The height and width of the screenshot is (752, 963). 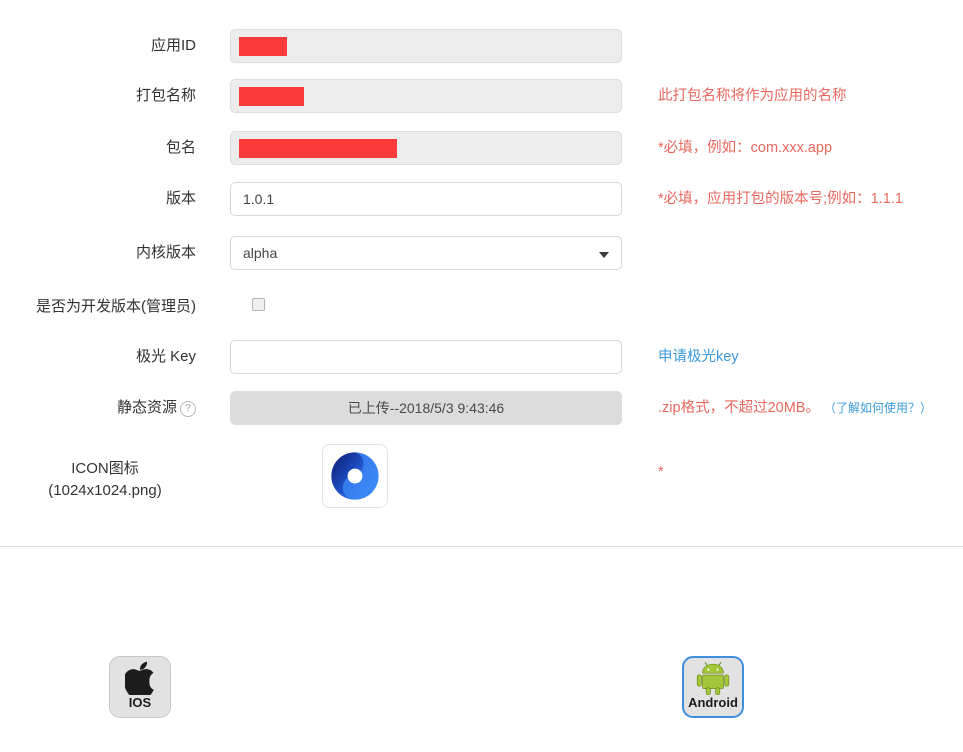 I want to click on hint-static-resource: .zip格式，不超过20MB。 （了解如何使用？）, so click(x=795, y=408).